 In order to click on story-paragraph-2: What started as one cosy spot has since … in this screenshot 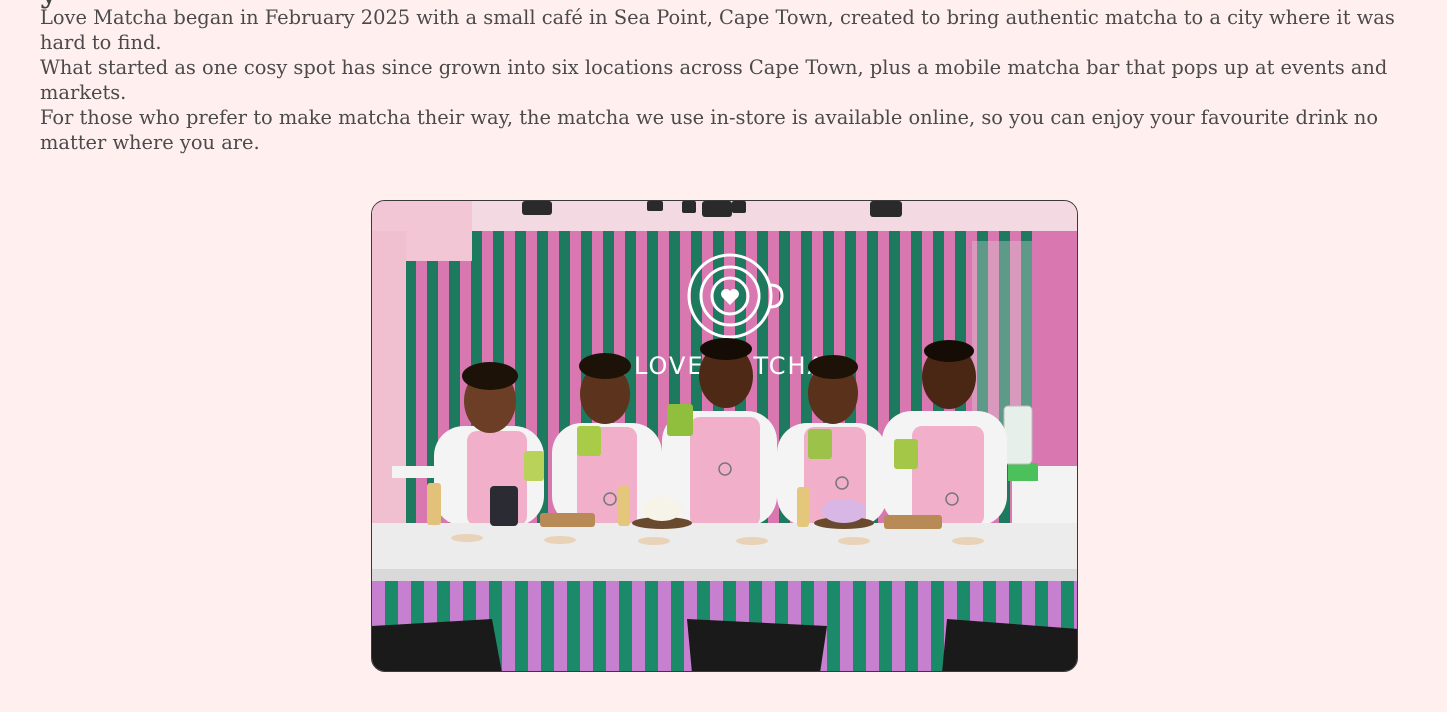, I will do `click(714, 80)`.